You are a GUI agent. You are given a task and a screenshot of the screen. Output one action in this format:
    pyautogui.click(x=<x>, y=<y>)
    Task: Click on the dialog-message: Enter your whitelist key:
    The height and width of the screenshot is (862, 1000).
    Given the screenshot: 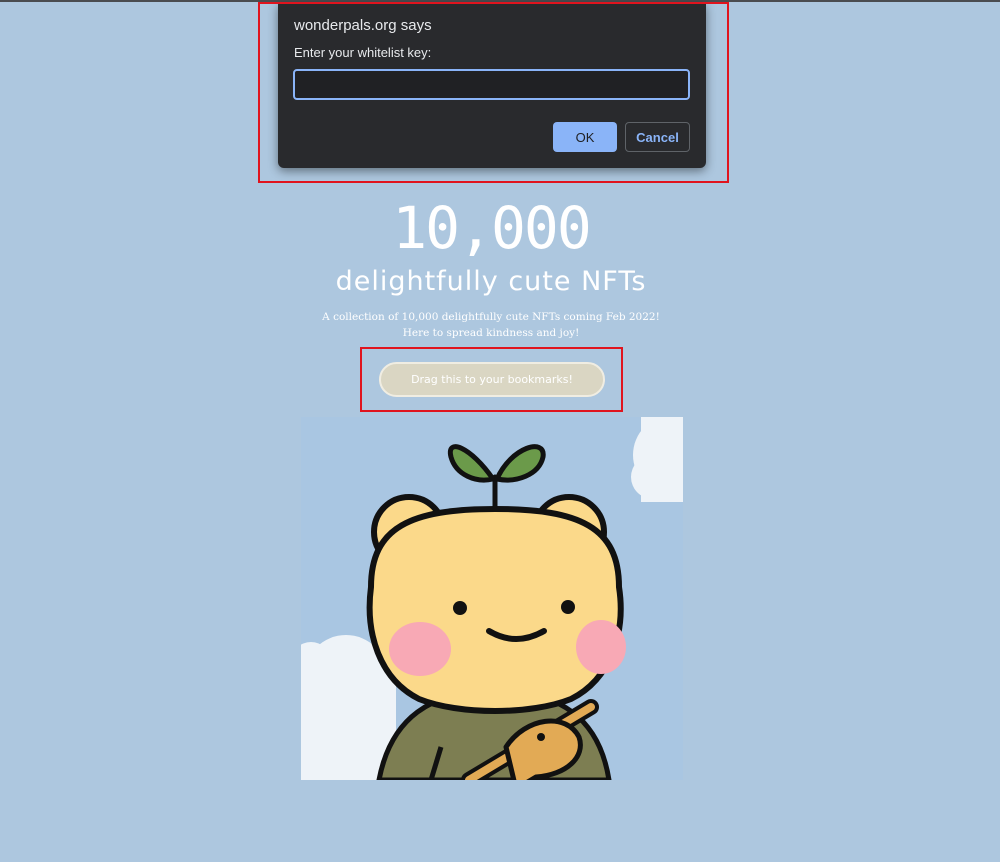 What is the action you would take?
    pyautogui.click(x=363, y=52)
    